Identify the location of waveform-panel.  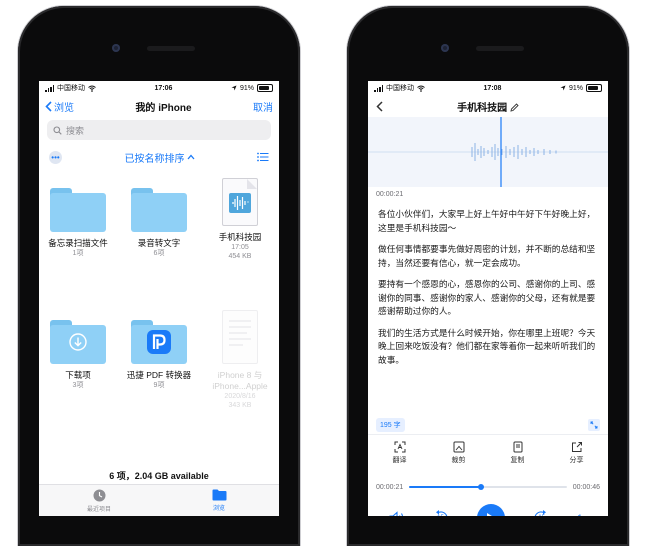
(488, 152).